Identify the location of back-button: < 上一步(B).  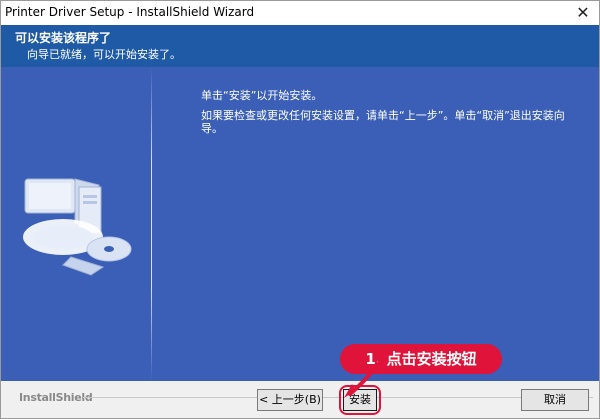
(290, 400).